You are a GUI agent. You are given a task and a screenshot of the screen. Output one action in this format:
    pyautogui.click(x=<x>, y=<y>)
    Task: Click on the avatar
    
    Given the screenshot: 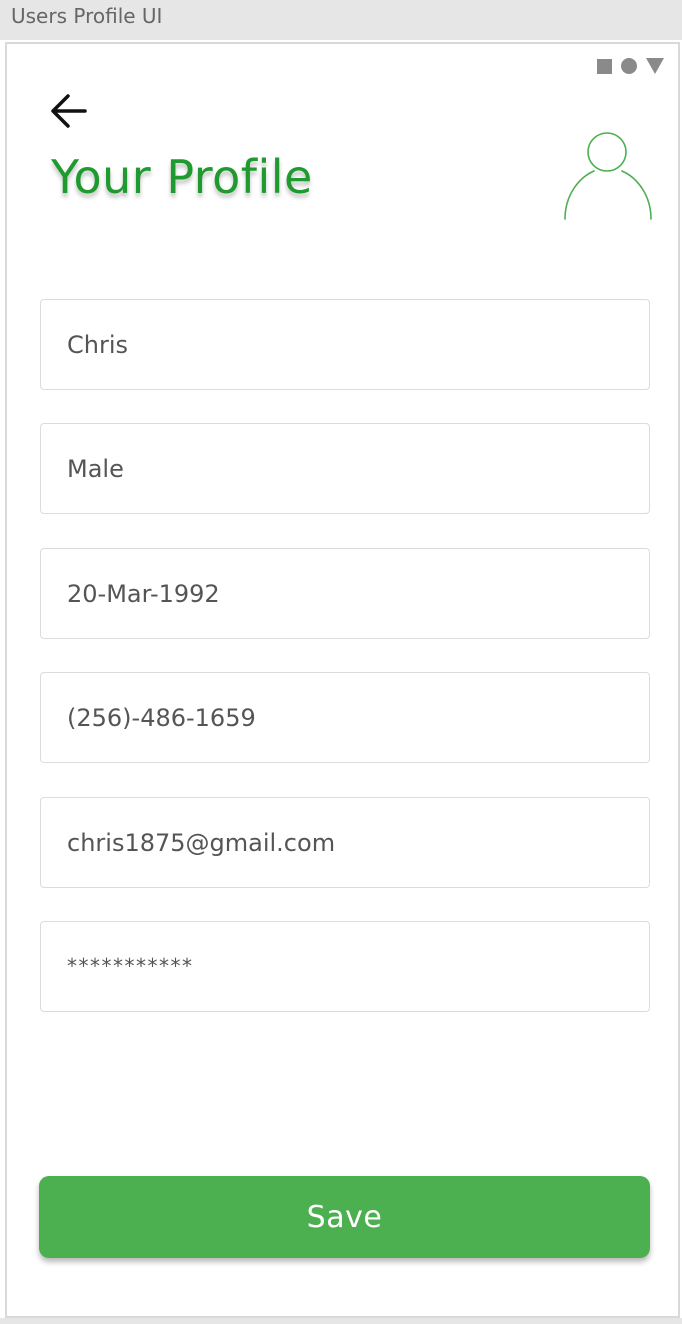 What is the action you would take?
    pyautogui.click(x=608, y=175)
    